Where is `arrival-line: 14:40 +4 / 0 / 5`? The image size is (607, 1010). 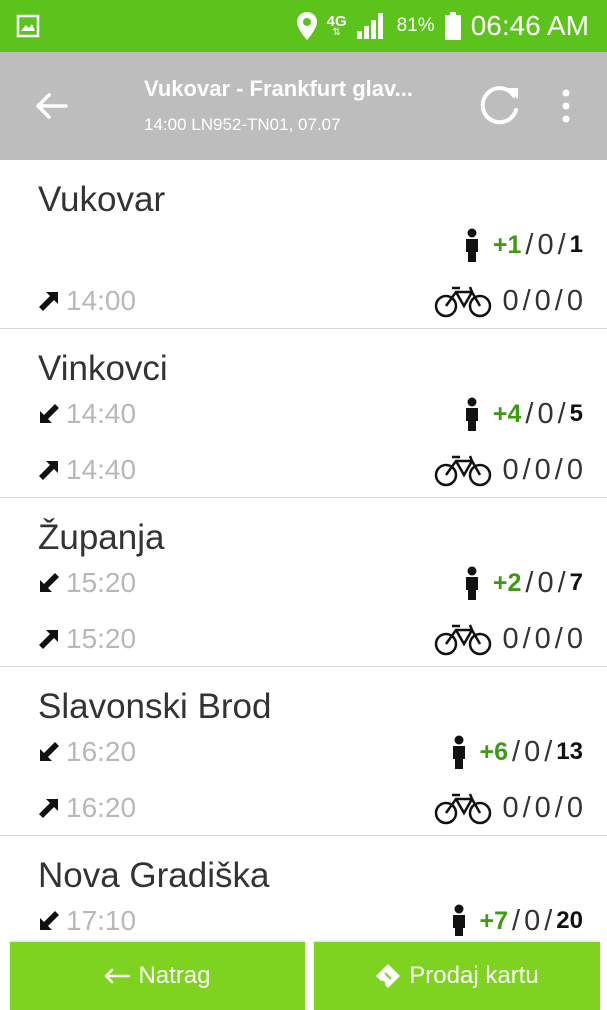 arrival-line: 14:40 +4 / 0 / 5 is located at coordinates (303, 414).